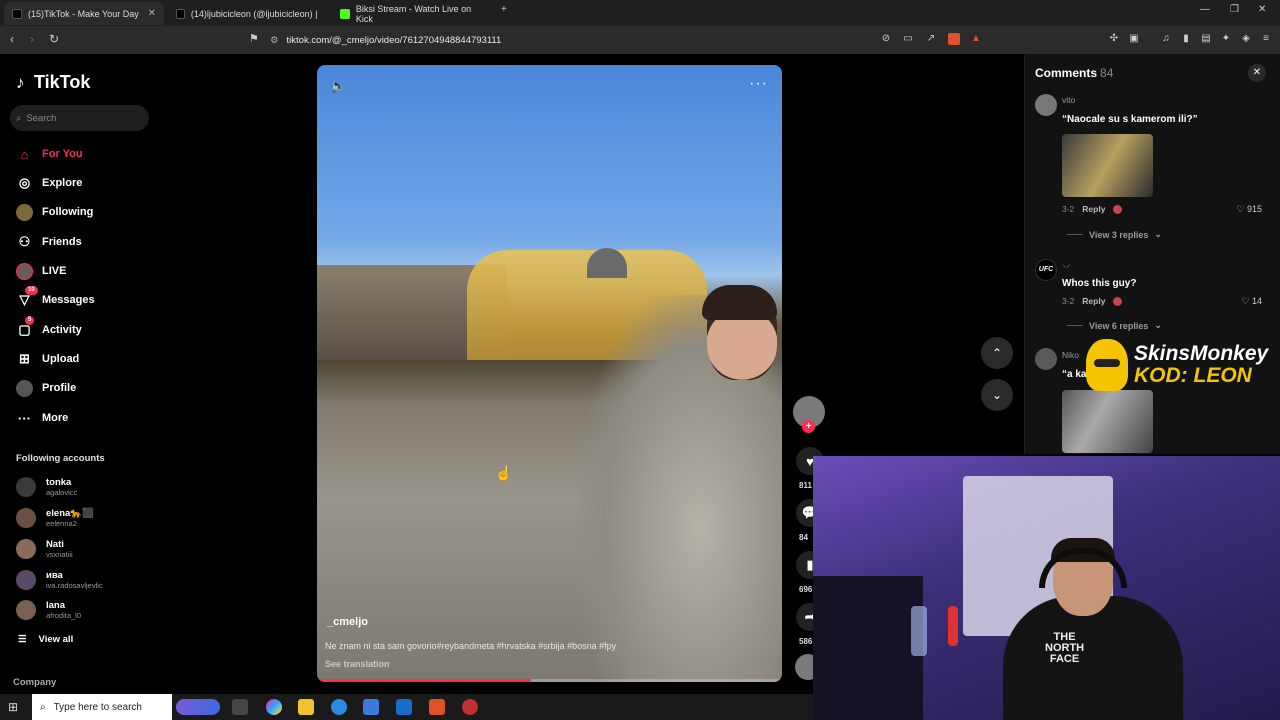 Image resolution: width=1280 pixels, height=720 pixels. What do you see at coordinates (198, 707) in the screenshot?
I see `widgets-icon` at bounding box center [198, 707].